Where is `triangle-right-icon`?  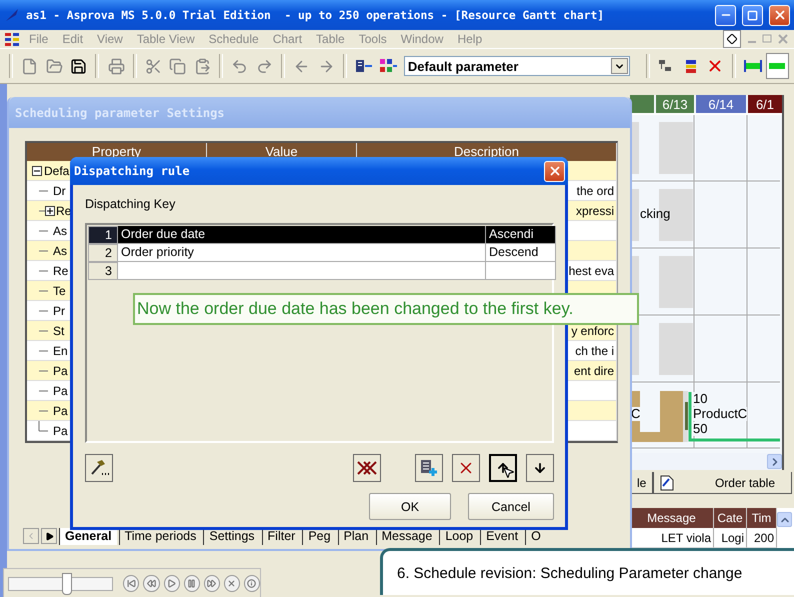
triangle-right-icon is located at coordinates (49, 536).